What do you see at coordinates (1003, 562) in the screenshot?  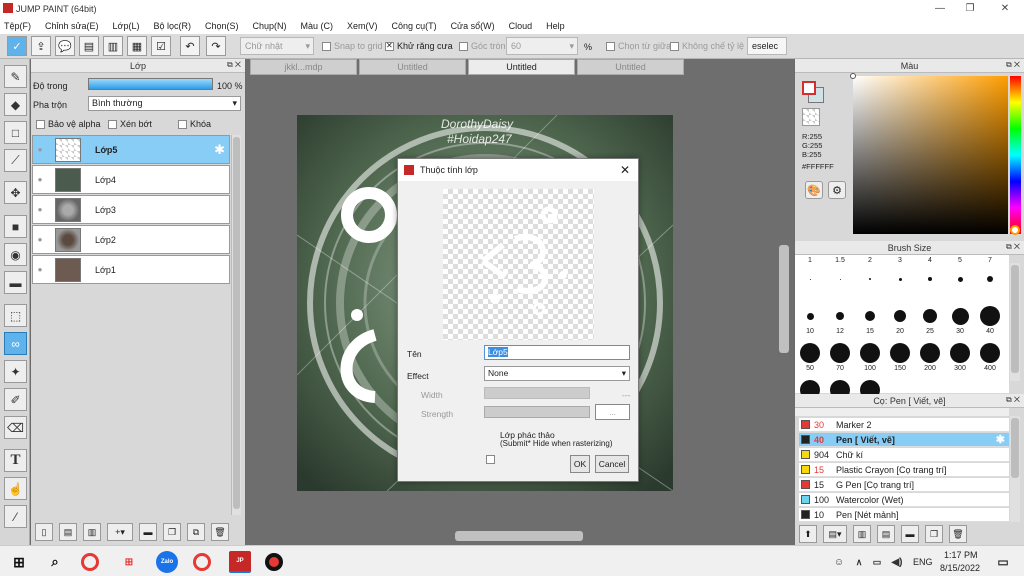 I see `notification-icon: ▭` at bounding box center [1003, 562].